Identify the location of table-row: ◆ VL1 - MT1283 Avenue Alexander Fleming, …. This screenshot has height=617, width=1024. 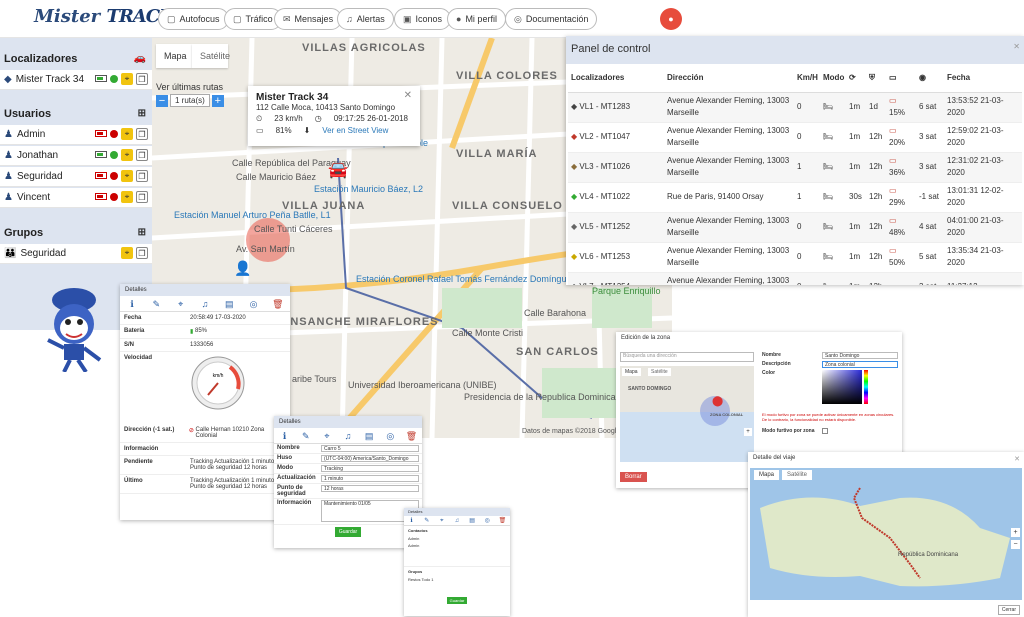
(795, 107).